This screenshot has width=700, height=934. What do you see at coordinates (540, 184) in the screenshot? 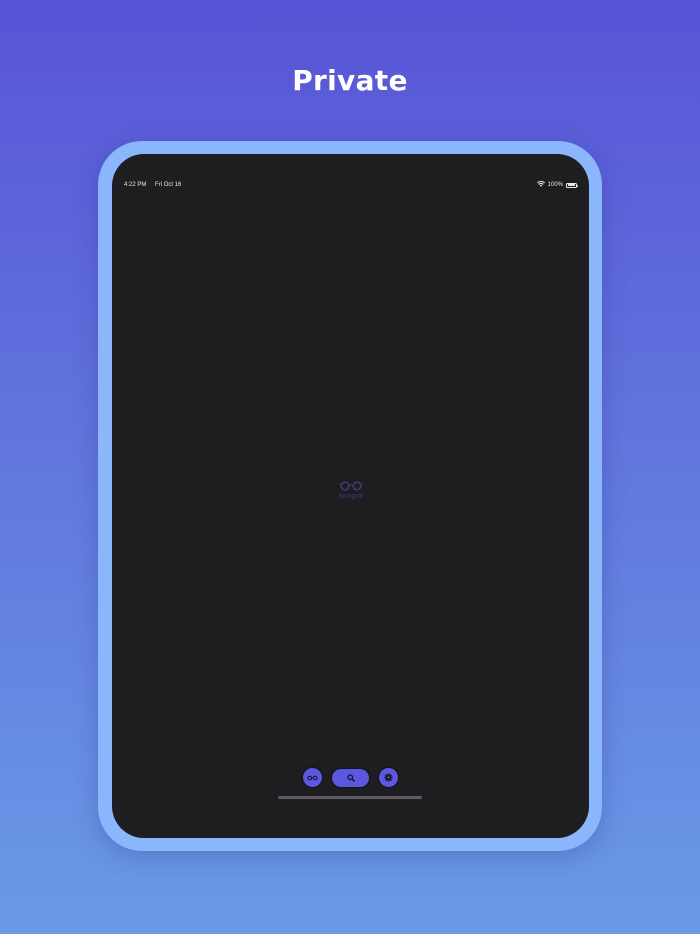
I see `wifi-icon` at bounding box center [540, 184].